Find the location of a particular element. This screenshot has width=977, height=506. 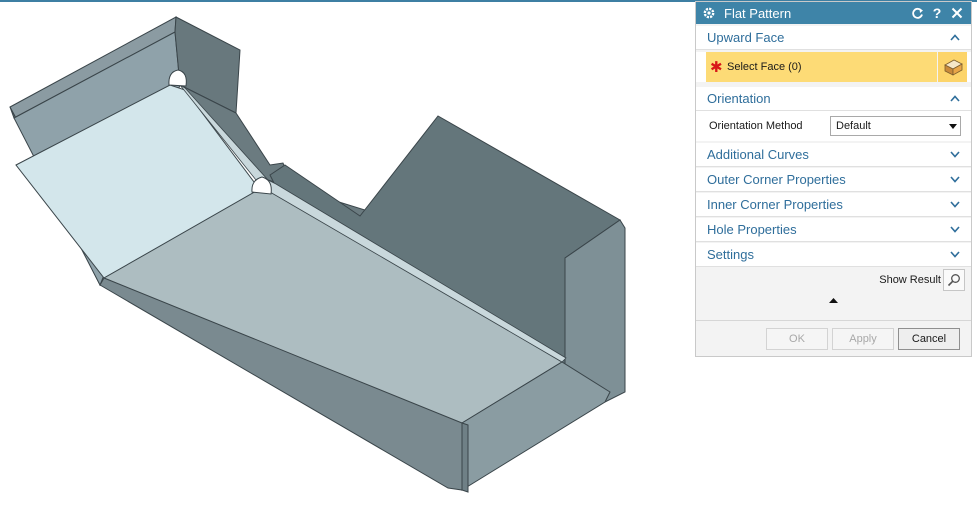

magnifier-icon is located at coordinates (953, 280).